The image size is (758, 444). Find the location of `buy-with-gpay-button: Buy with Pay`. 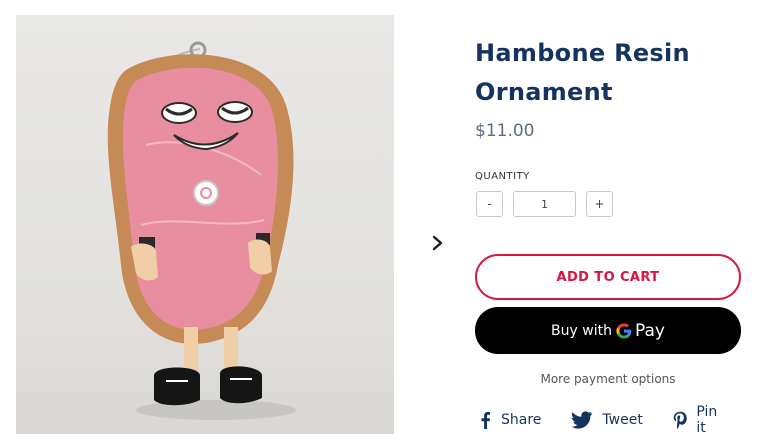

buy-with-gpay-button: Buy with Pay is located at coordinates (608, 330).